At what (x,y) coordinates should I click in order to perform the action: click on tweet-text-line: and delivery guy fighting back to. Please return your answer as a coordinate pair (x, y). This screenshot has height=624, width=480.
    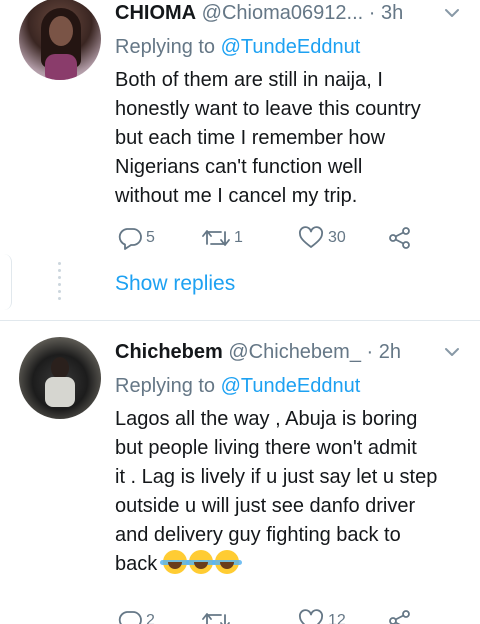
    Looking at the image, I should click on (258, 535).